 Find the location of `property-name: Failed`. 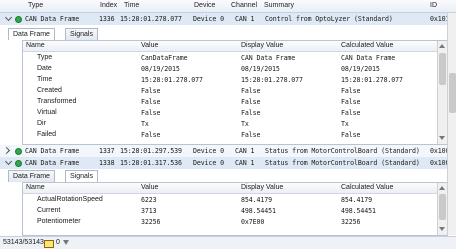

property-name: Failed is located at coordinates (47, 134).